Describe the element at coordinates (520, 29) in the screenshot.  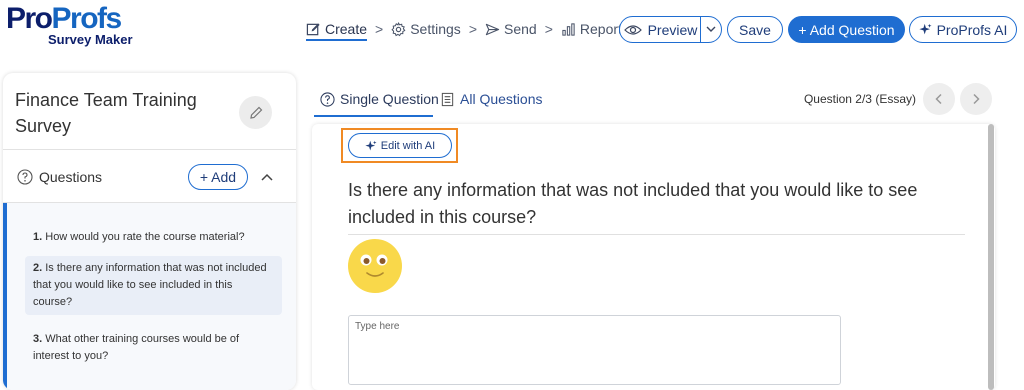
I see `nav-send-label: Send` at that location.